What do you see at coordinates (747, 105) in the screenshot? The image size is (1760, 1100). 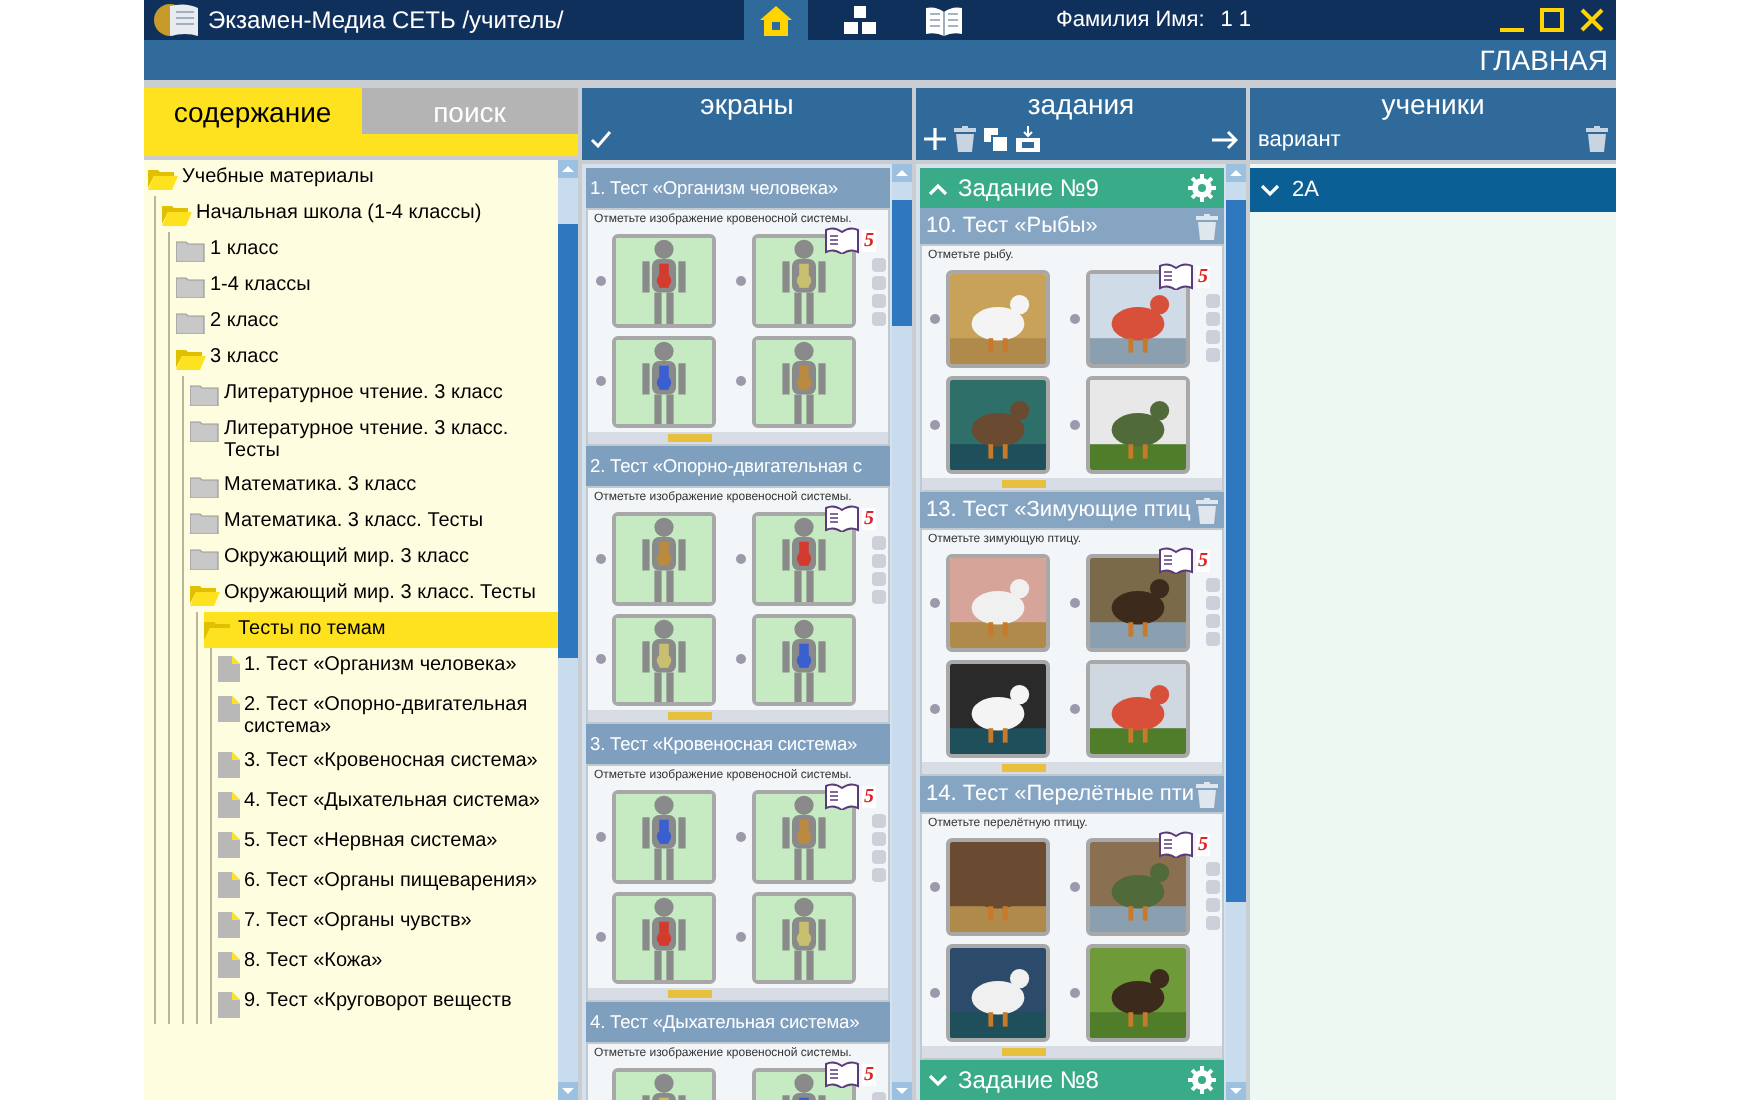 I see `column-title: экраны` at bounding box center [747, 105].